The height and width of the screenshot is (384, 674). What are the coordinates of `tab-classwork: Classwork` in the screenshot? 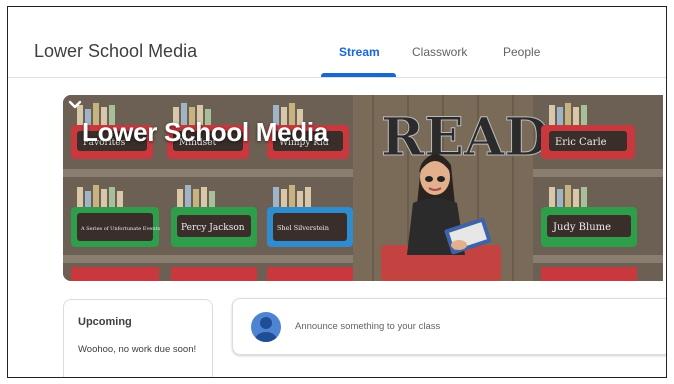 It's located at (439, 52).